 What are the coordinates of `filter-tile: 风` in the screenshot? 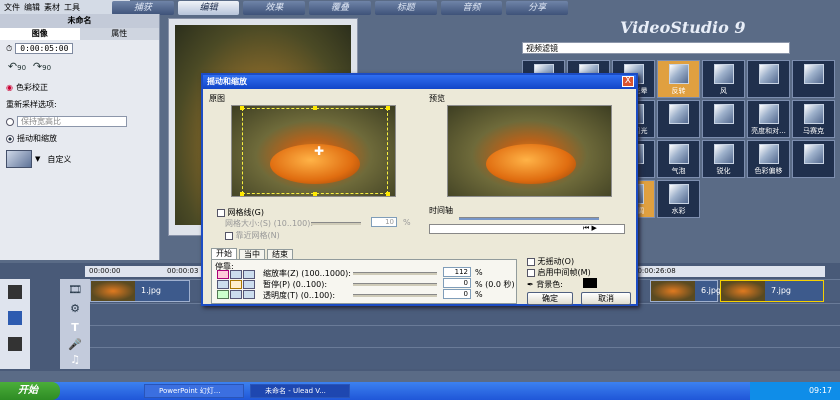 It's located at (723, 79).